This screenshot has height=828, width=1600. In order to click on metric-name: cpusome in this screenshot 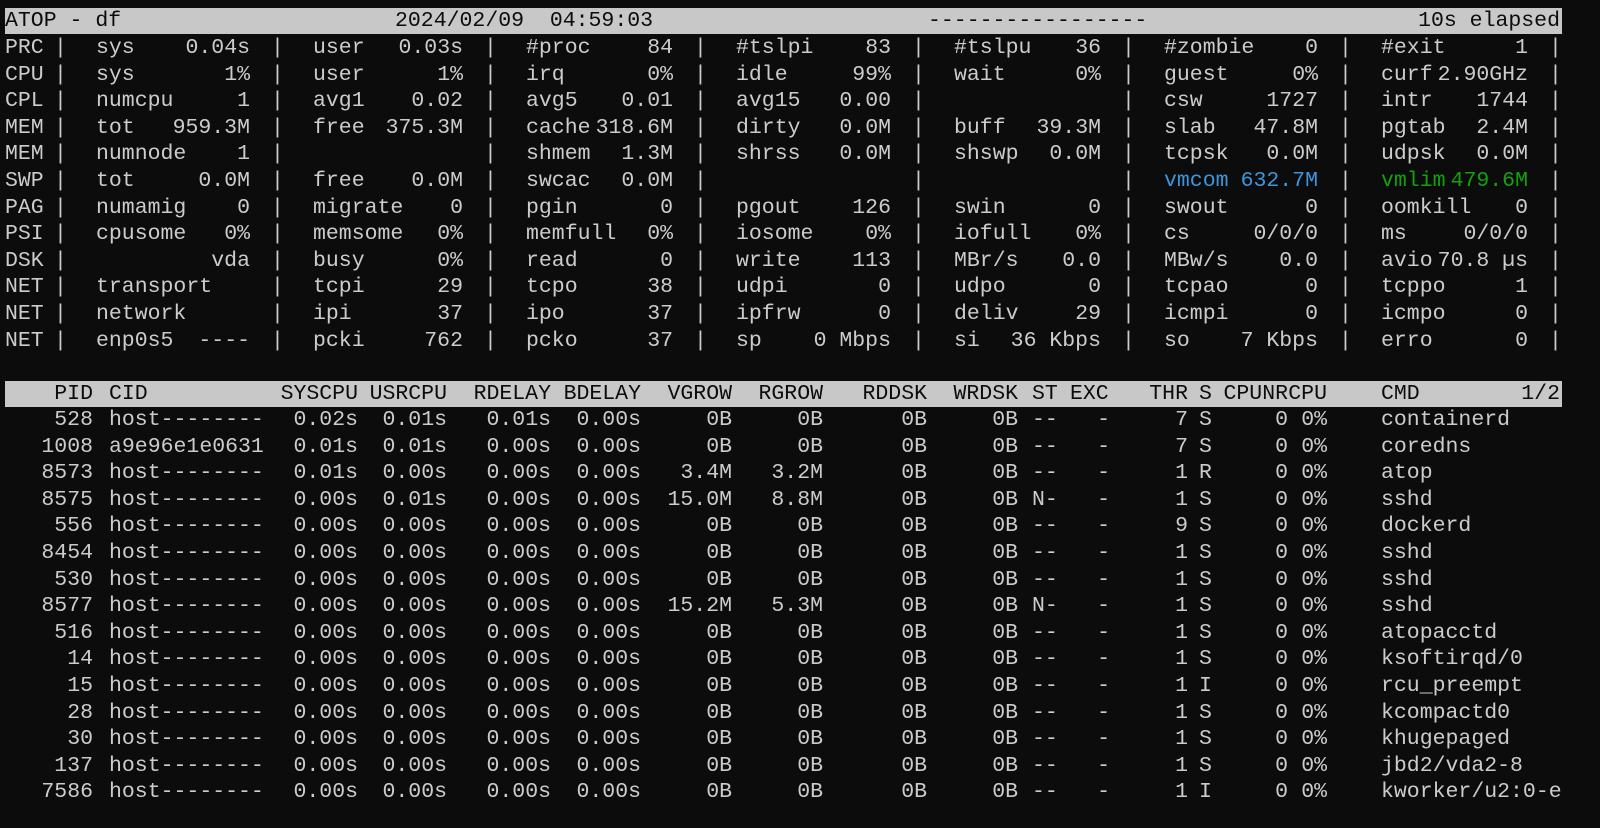, I will do `click(141, 234)`.